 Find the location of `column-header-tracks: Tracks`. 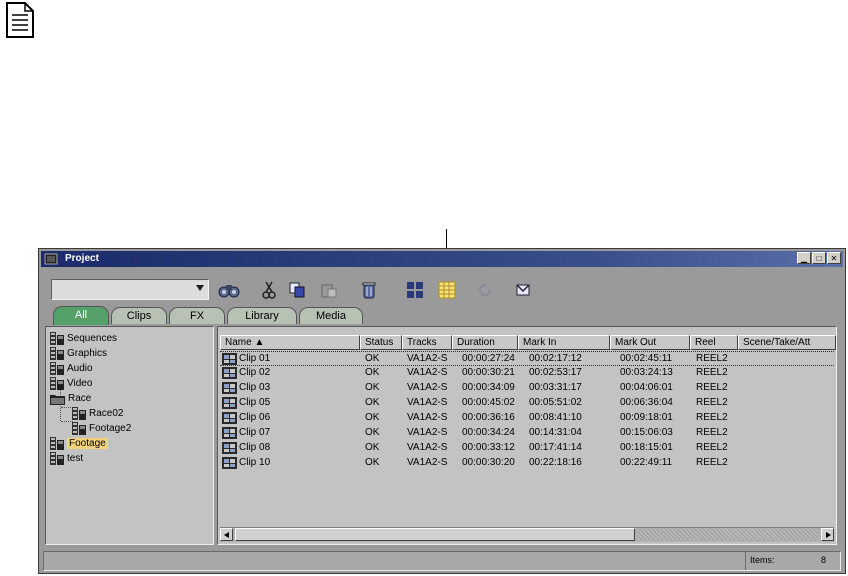

column-header-tracks: Tracks is located at coordinates (427, 342).